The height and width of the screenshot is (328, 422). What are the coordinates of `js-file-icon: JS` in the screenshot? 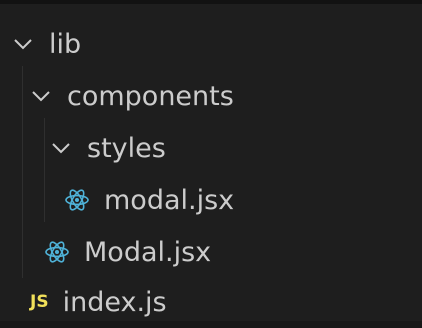 It's located at (39, 301).